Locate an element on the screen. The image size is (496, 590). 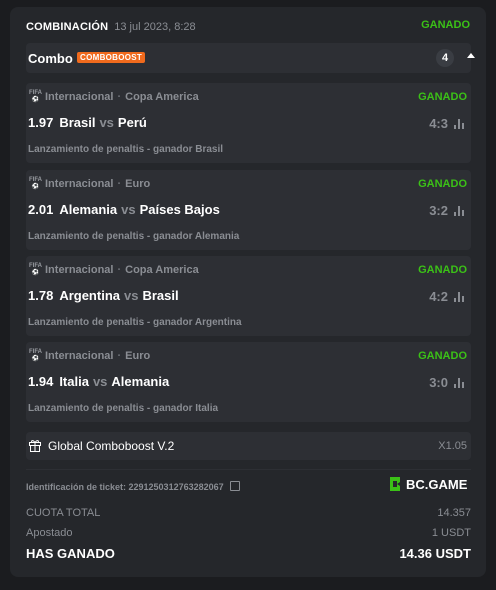
combo-label: Combo is located at coordinates (50, 58).